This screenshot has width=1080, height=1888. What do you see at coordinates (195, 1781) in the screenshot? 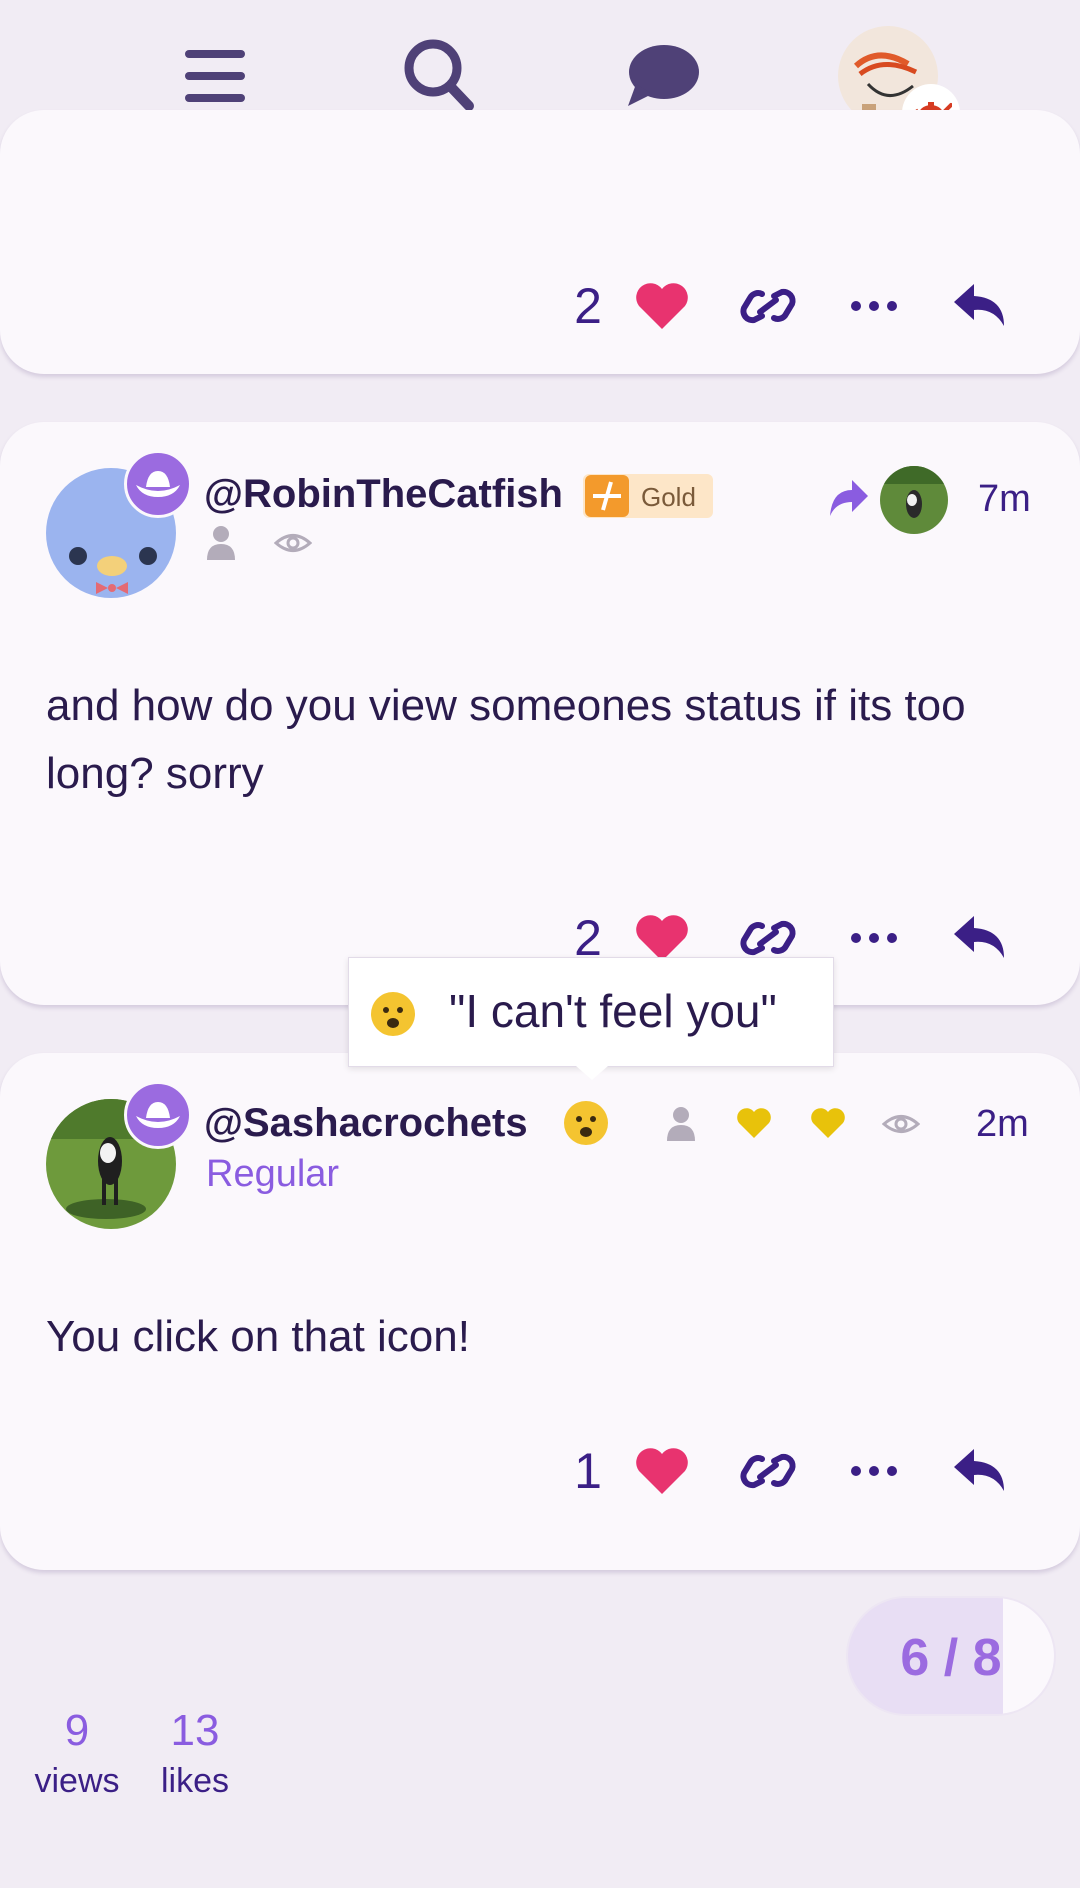
I see `likes-label: likes` at bounding box center [195, 1781].